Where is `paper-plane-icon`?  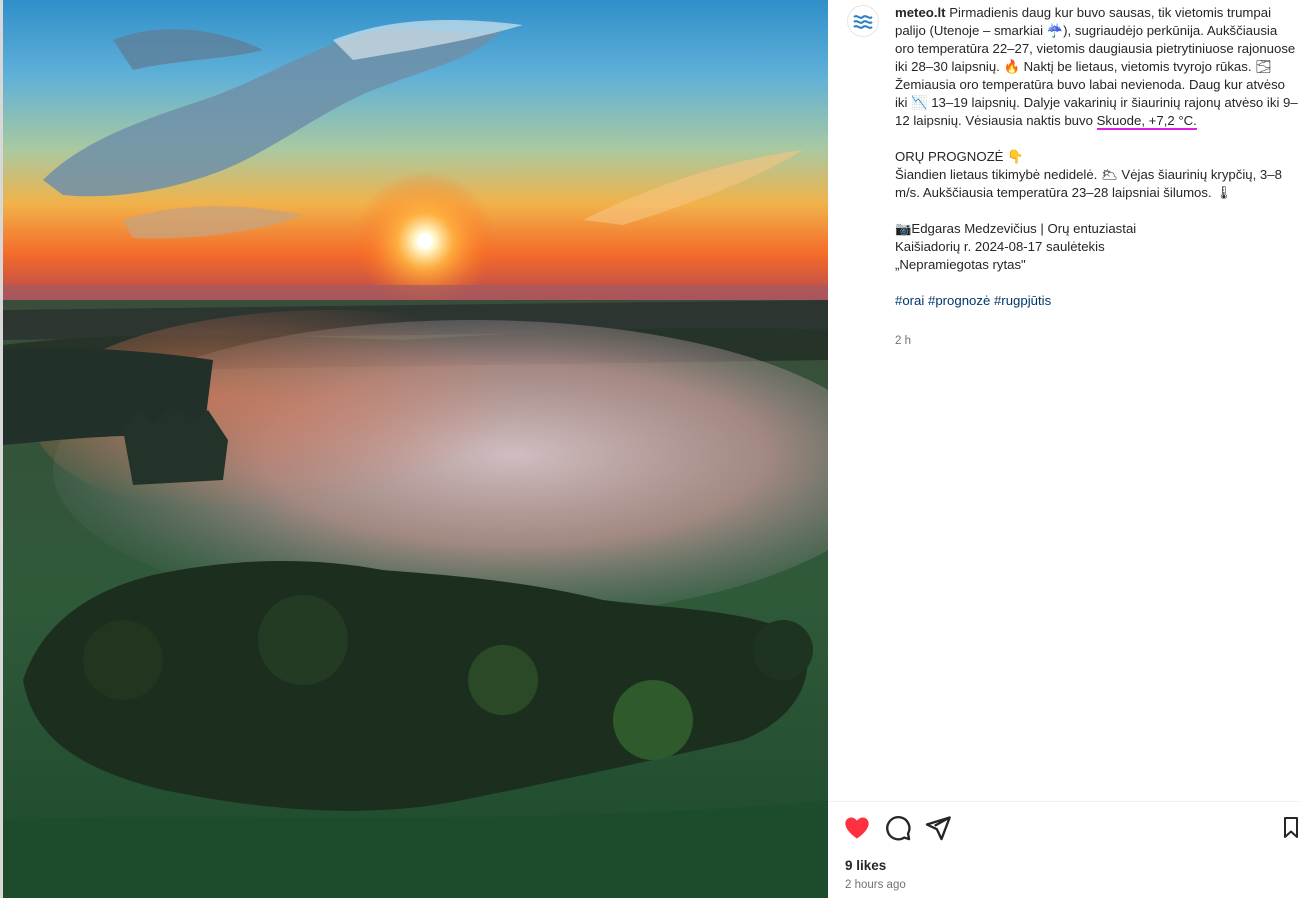 paper-plane-icon is located at coordinates (938, 828).